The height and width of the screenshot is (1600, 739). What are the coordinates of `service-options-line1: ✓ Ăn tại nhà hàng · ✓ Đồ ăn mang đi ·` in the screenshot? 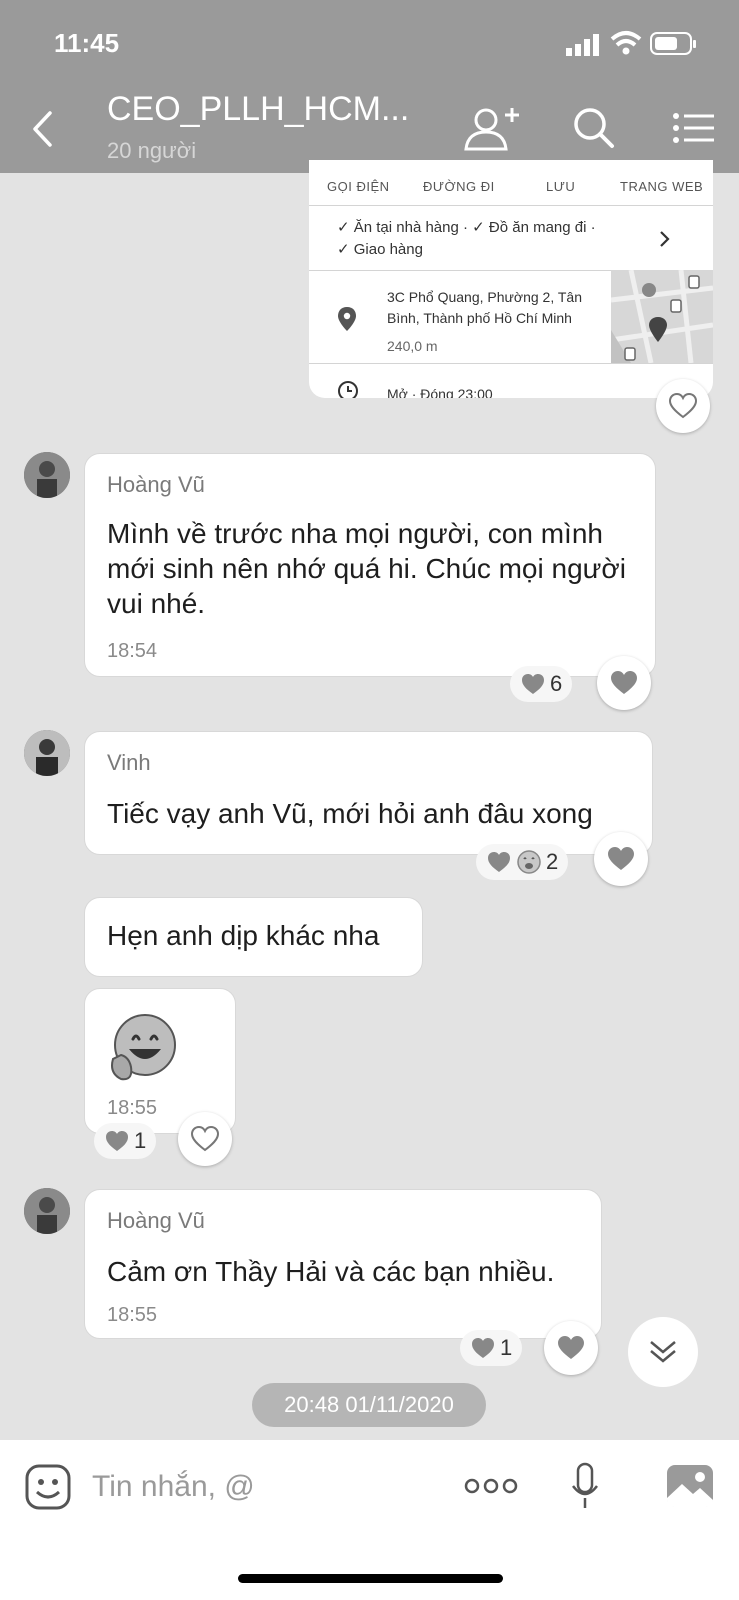 It's located at (466, 227).